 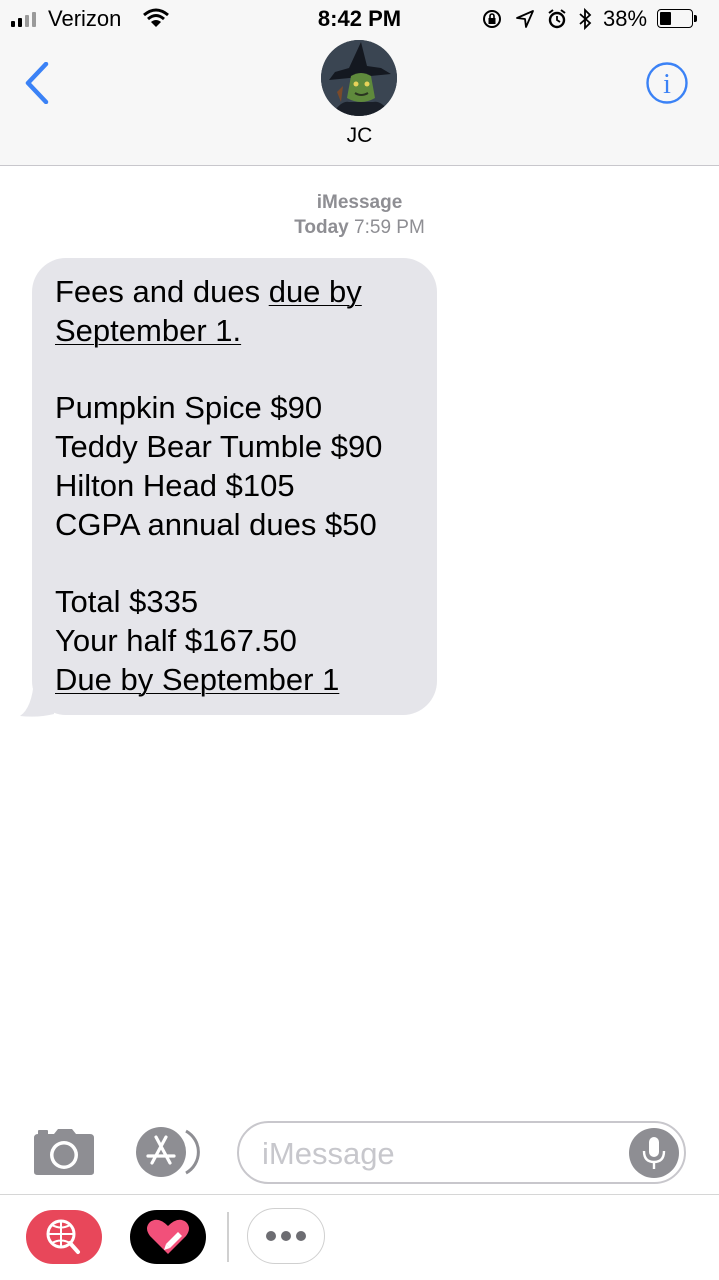 I want to click on heart-icon, so click(x=168, y=1236).